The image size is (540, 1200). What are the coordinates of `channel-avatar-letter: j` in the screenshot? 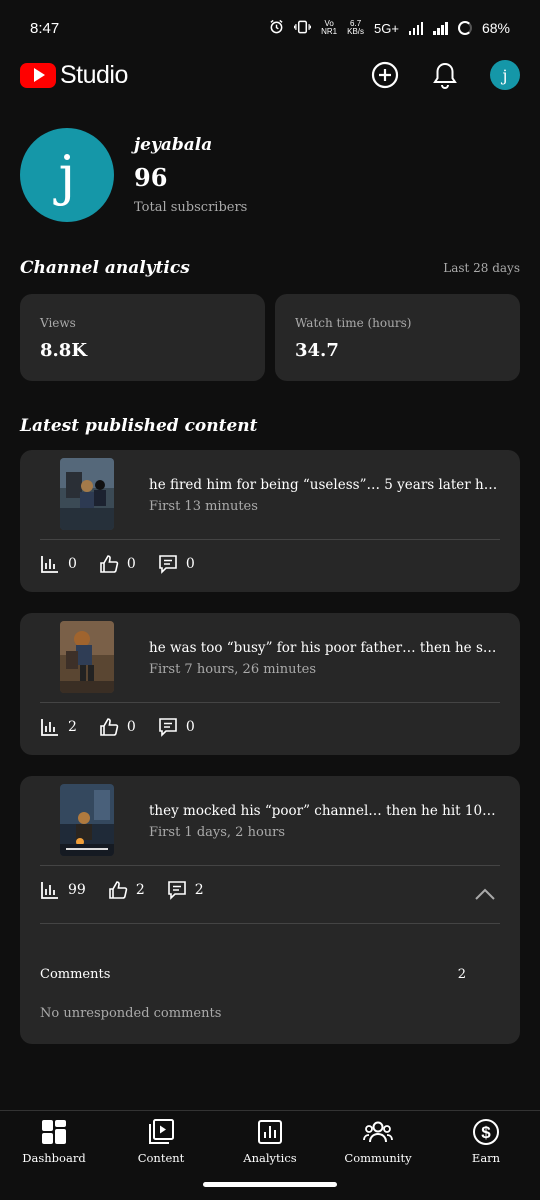 It's located at (67, 175).